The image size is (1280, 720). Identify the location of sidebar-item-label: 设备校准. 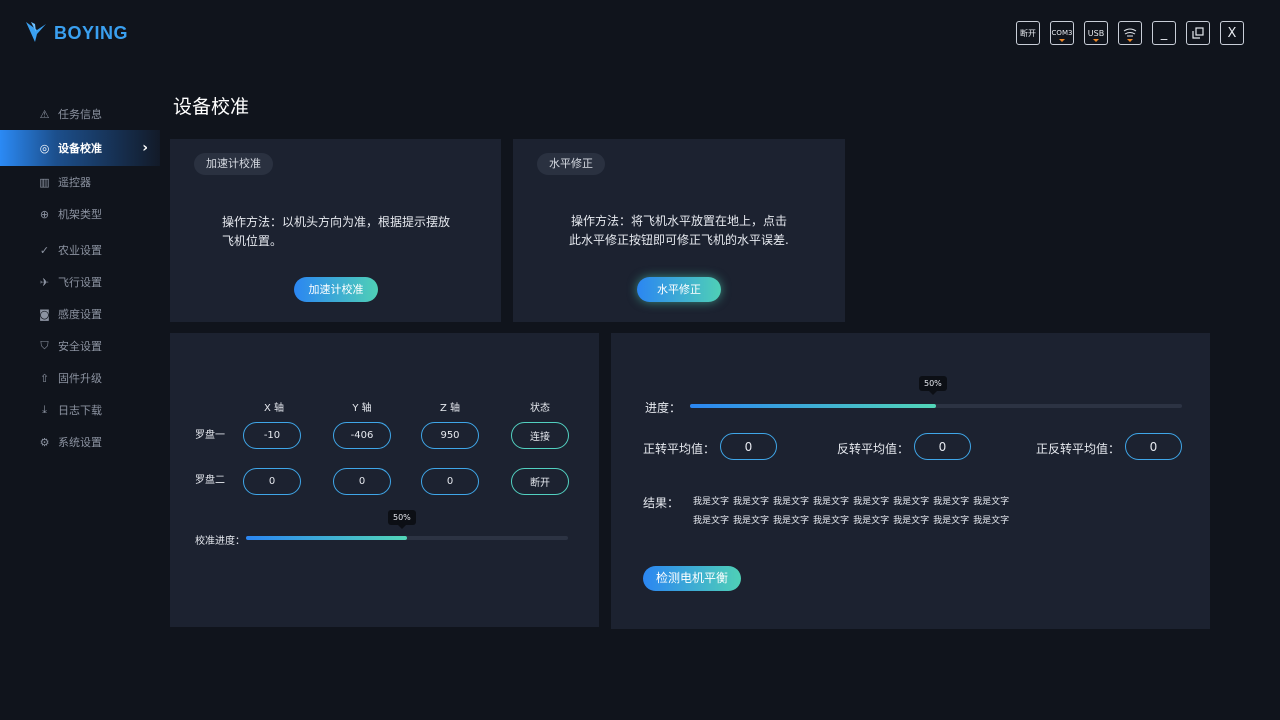
(80, 148).